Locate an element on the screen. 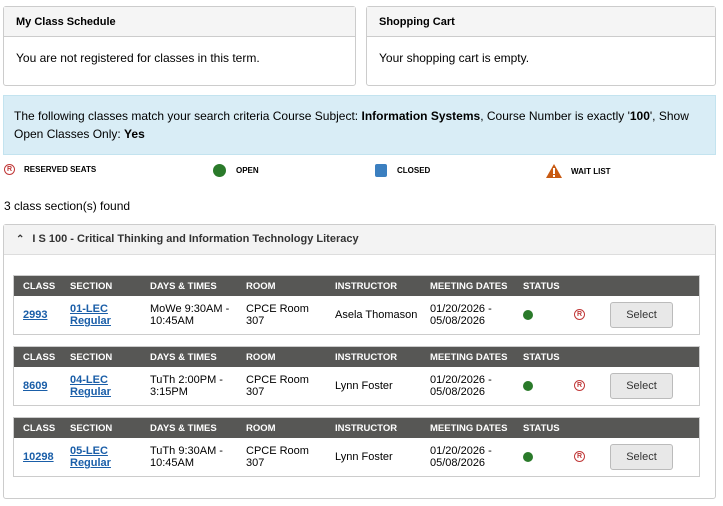  days-line: TuTh 2:00PM - is located at coordinates (186, 380).